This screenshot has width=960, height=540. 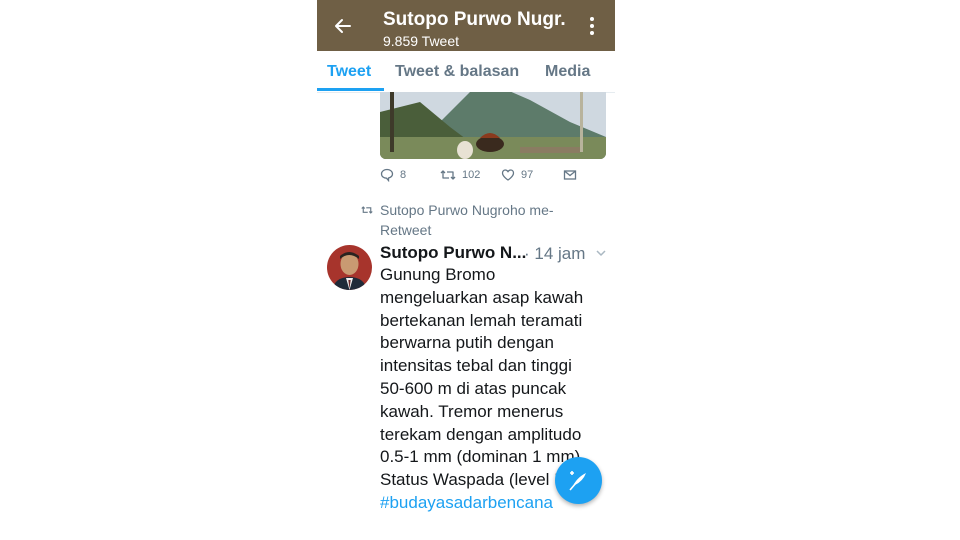 What do you see at coordinates (460, 175) in the screenshot?
I see `retweet-button: 102` at bounding box center [460, 175].